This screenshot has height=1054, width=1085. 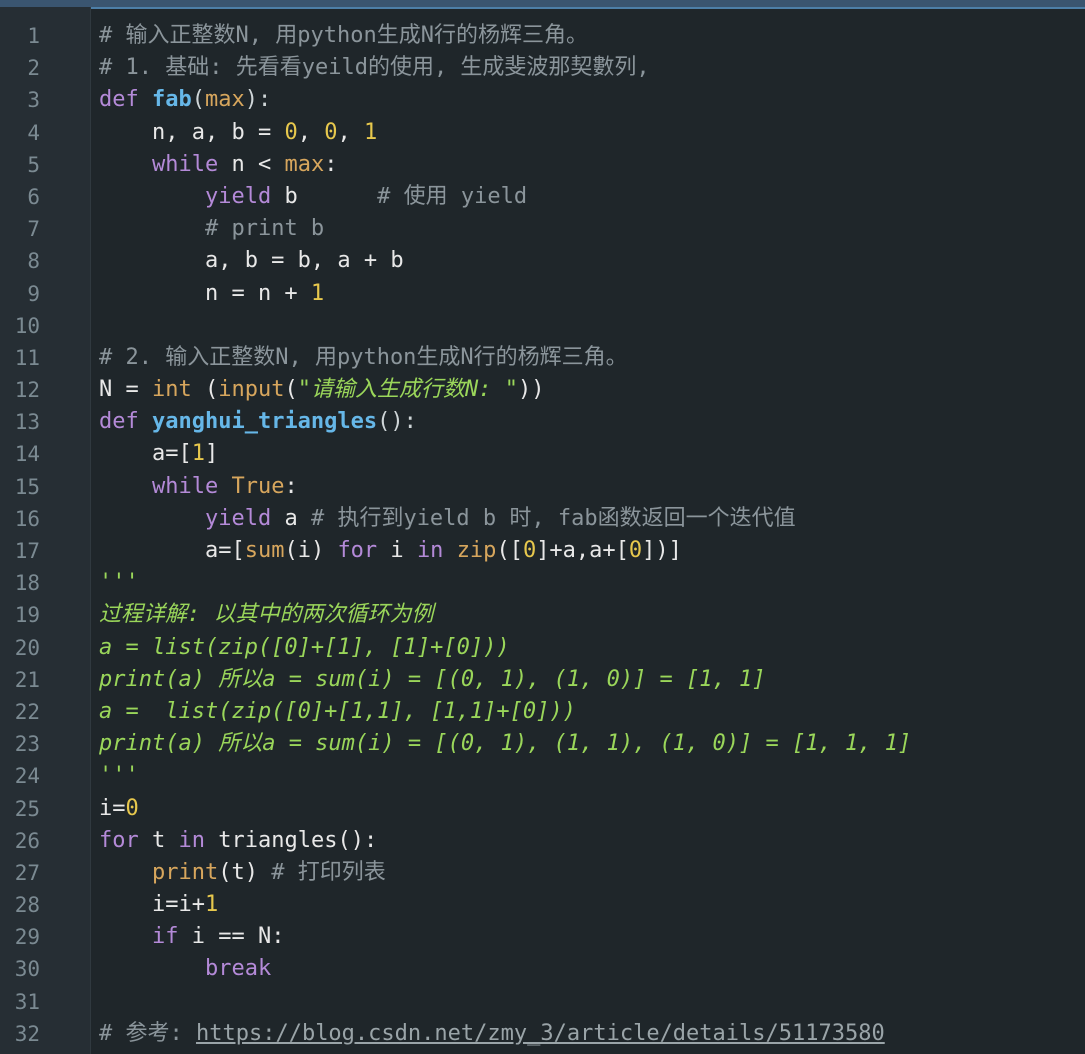 What do you see at coordinates (27, 551) in the screenshot?
I see `line-number: 17` at bounding box center [27, 551].